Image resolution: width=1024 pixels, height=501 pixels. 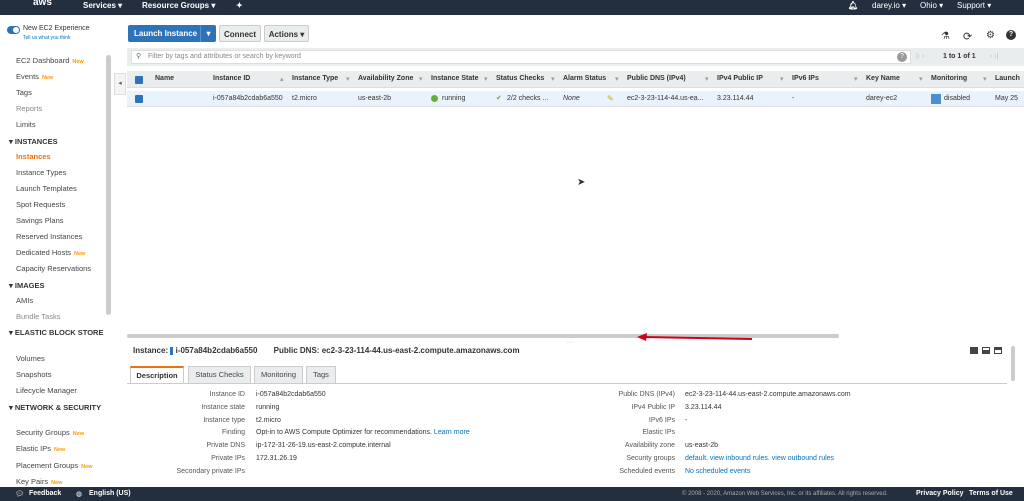 What do you see at coordinates (56, 408) in the screenshot?
I see `sidebar-section: ▾ NETWORK & SECURITY` at bounding box center [56, 408].